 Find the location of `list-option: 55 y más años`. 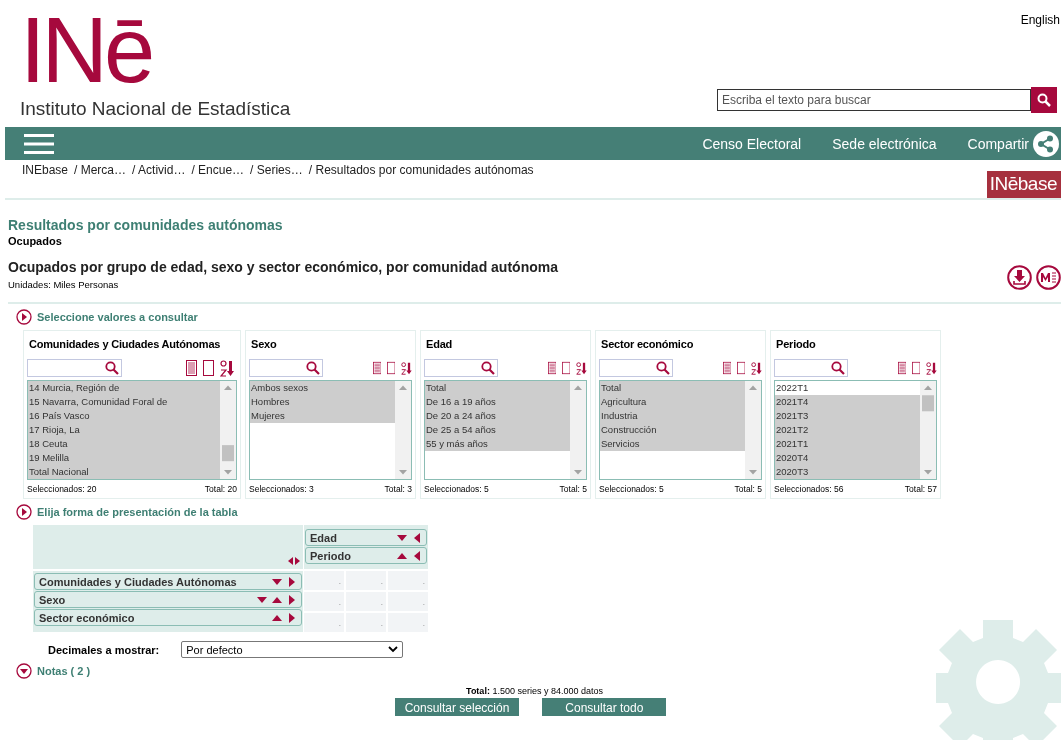

list-option: 55 y más años is located at coordinates (497, 444).